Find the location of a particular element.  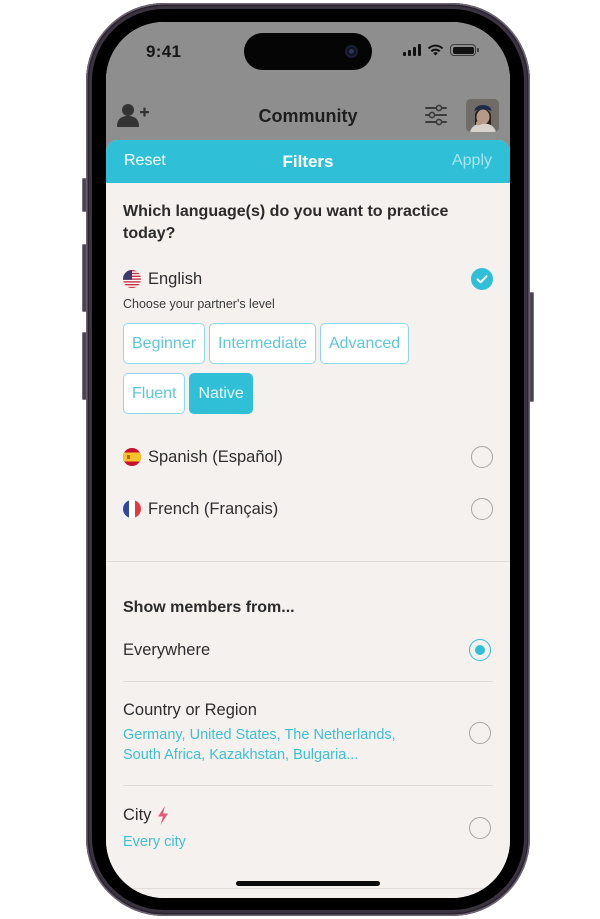

filters-title: Filters is located at coordinates (308, 161).